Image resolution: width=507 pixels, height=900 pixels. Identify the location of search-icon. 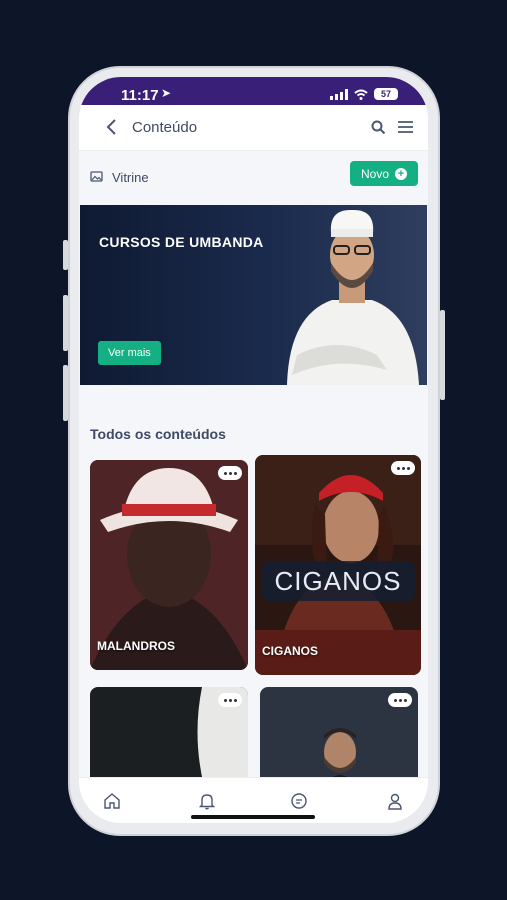
(378, 127).